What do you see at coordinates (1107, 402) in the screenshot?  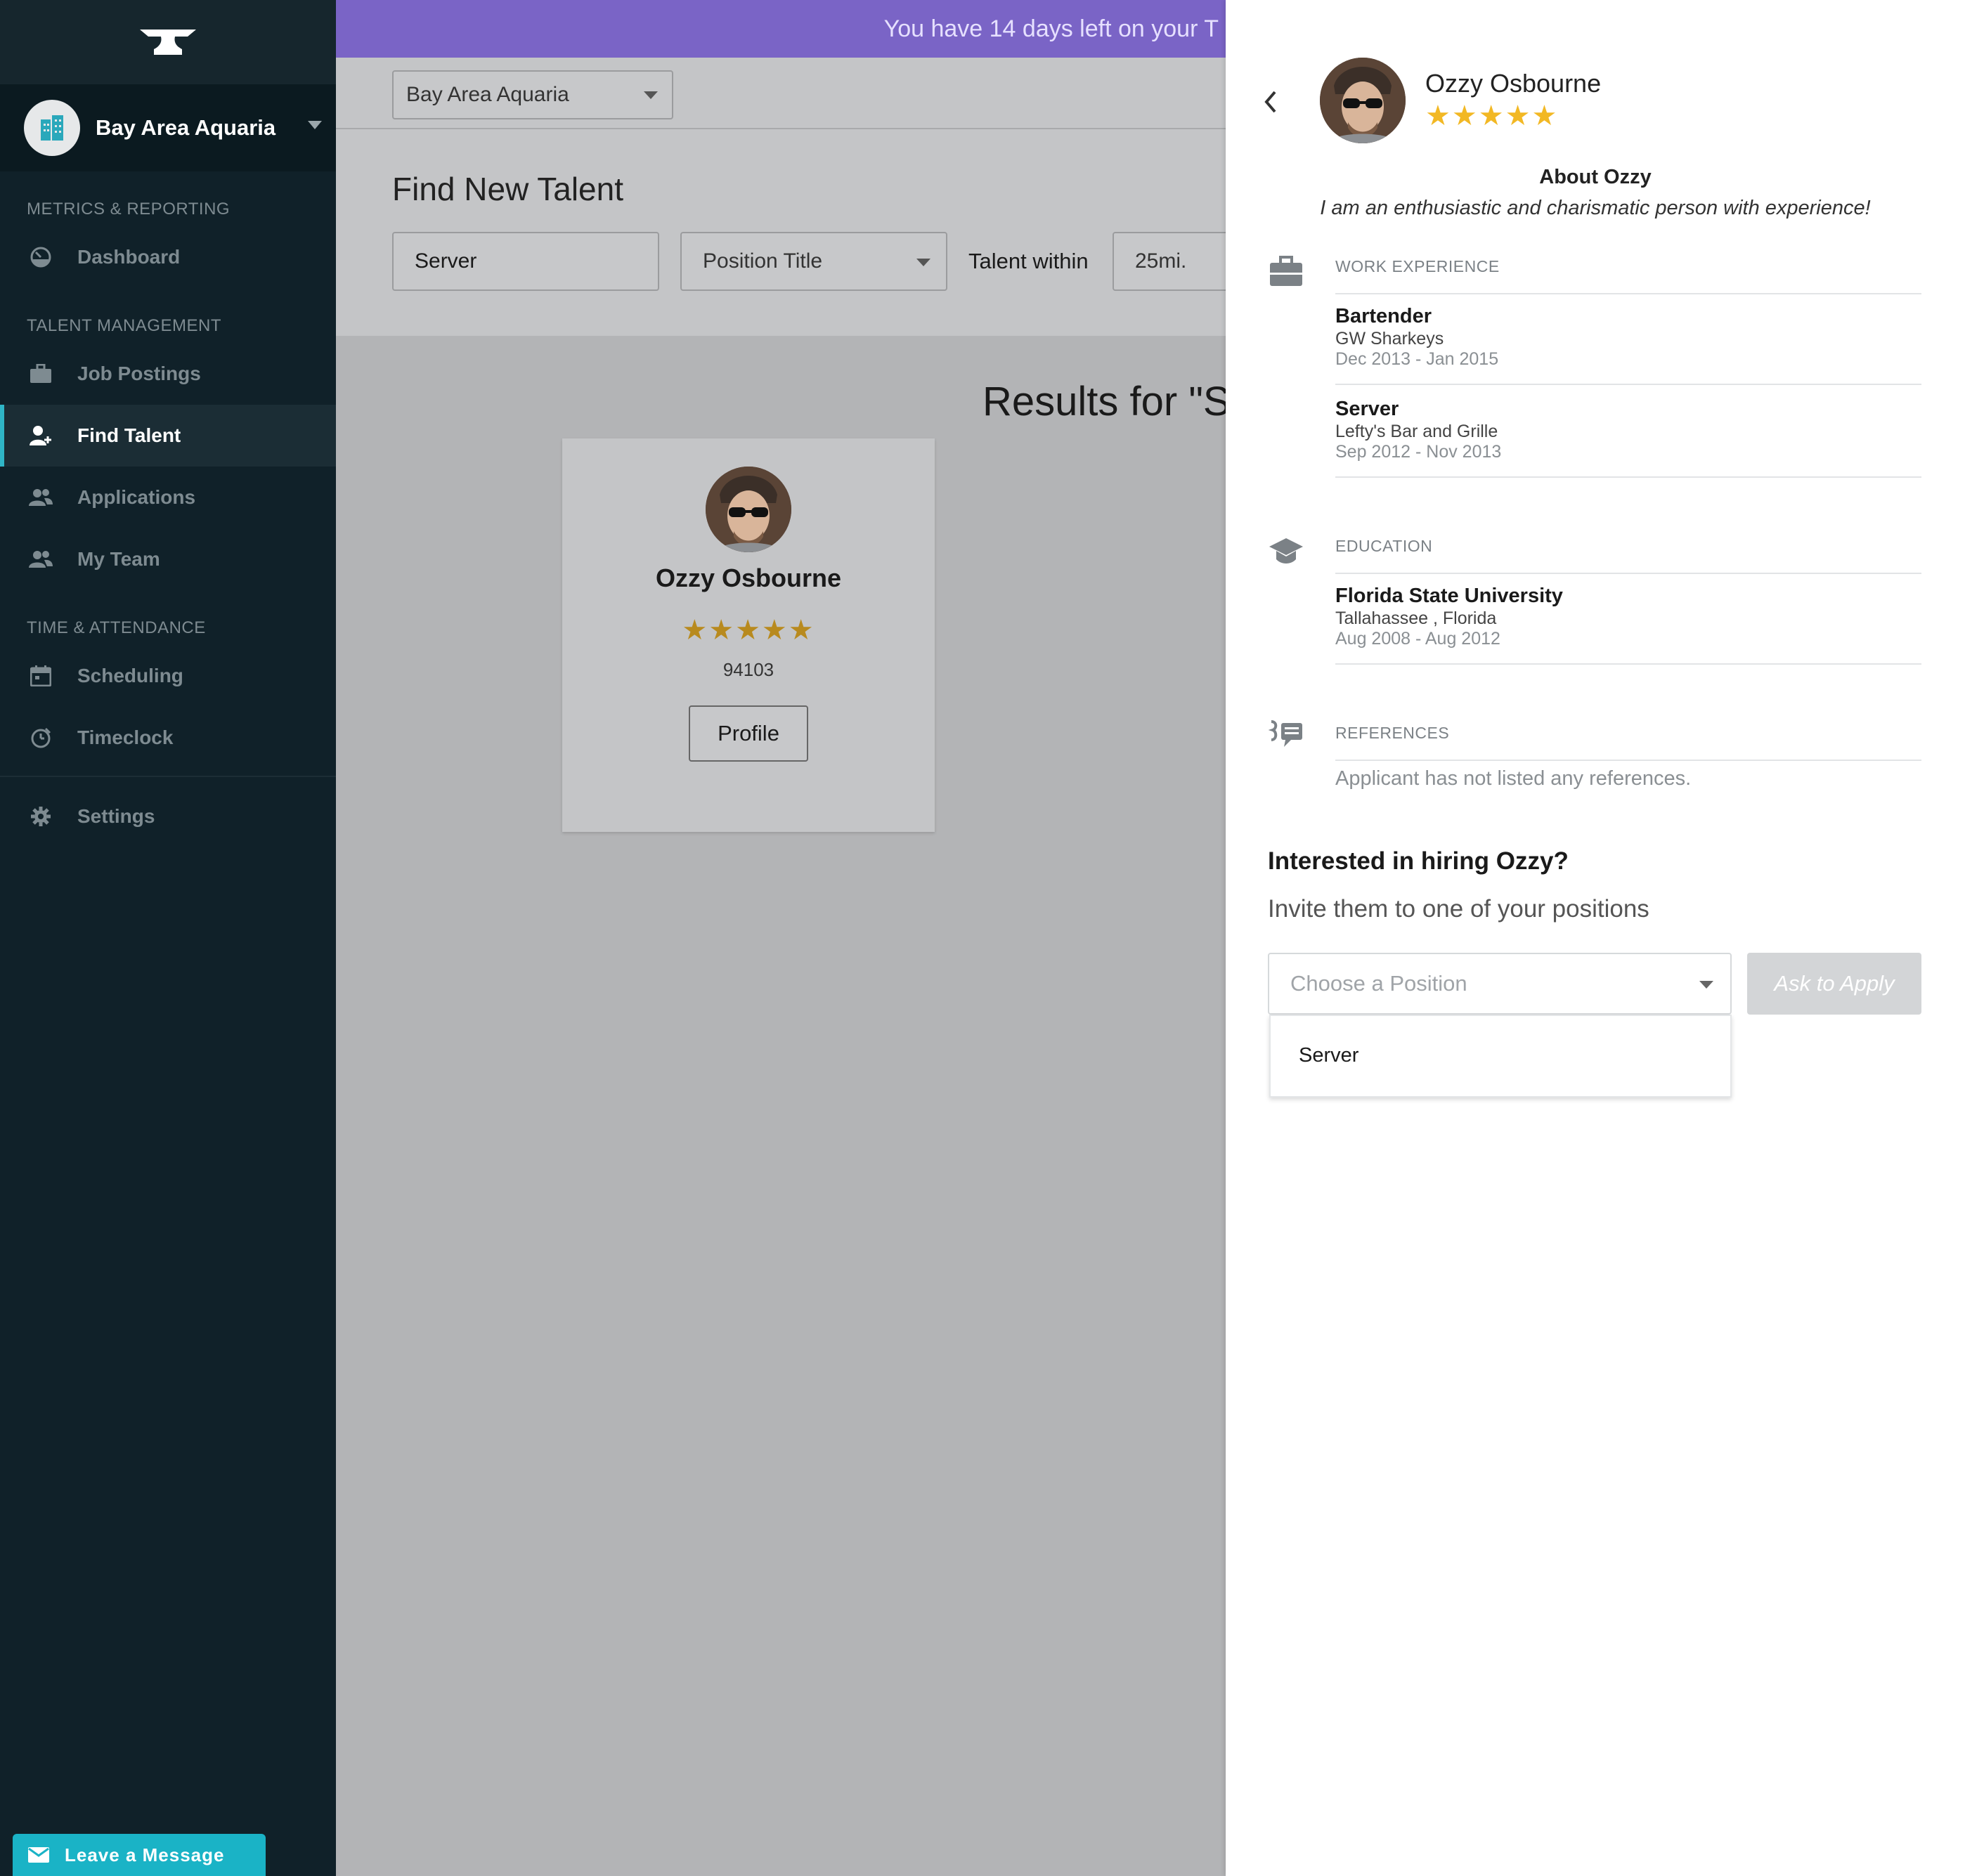 I see `results-title: Results for "S` at bounding box center [1107, 402].